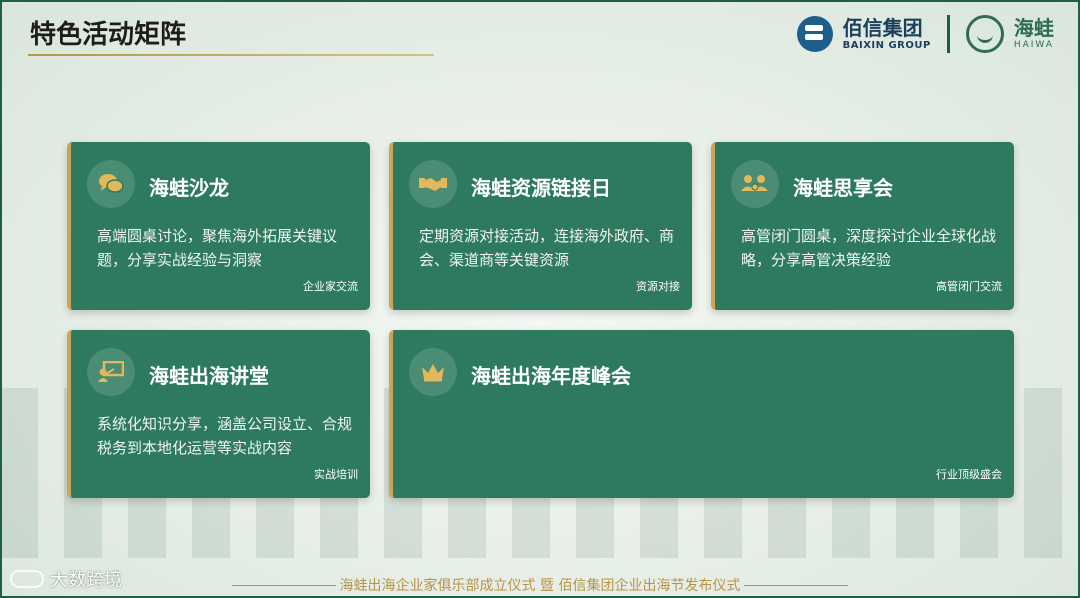 This screenshot has height=598, width=1080. I want to click on activity-card-resource-day: 海蛙资源链接日 定期资源对接活动，连接海外政府、商会、渠道商等关键资源 资源对接, so click(540, 226).